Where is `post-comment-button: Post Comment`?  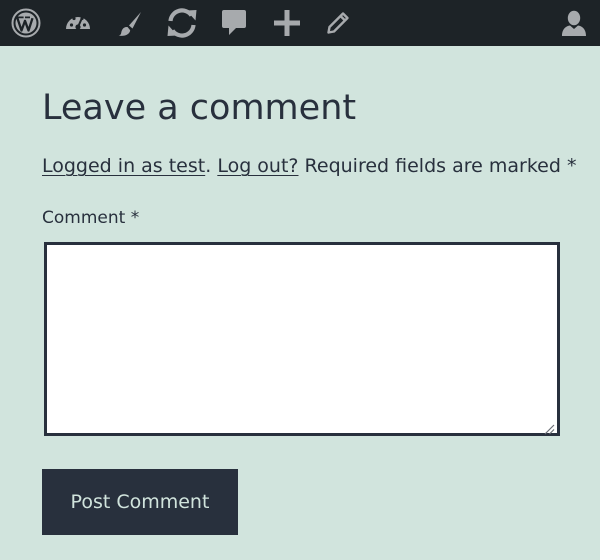 post-comment-button: Post Comment is located at coordinates (140, 502).